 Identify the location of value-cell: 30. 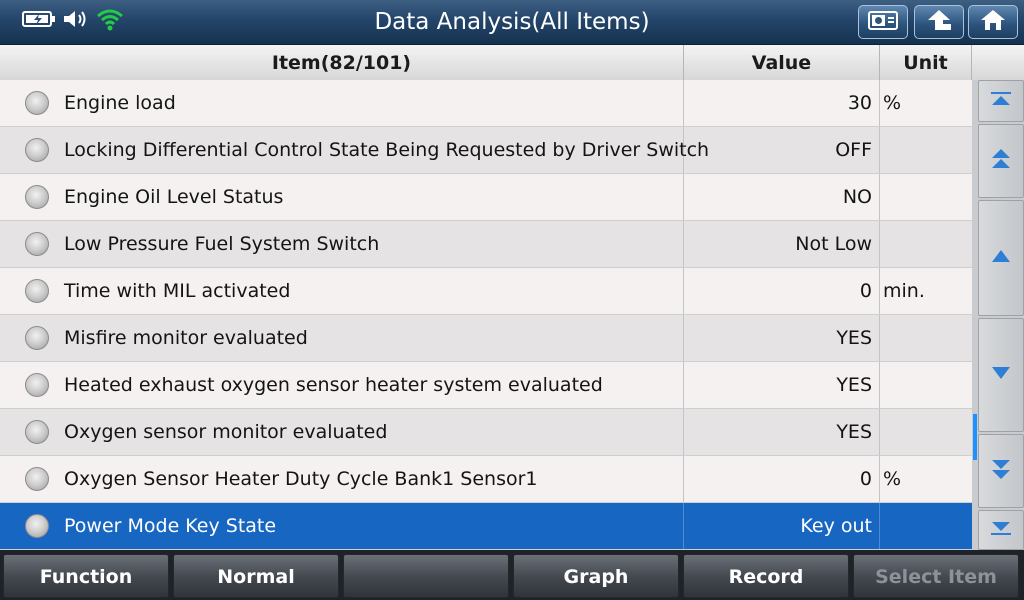
(782, 103).